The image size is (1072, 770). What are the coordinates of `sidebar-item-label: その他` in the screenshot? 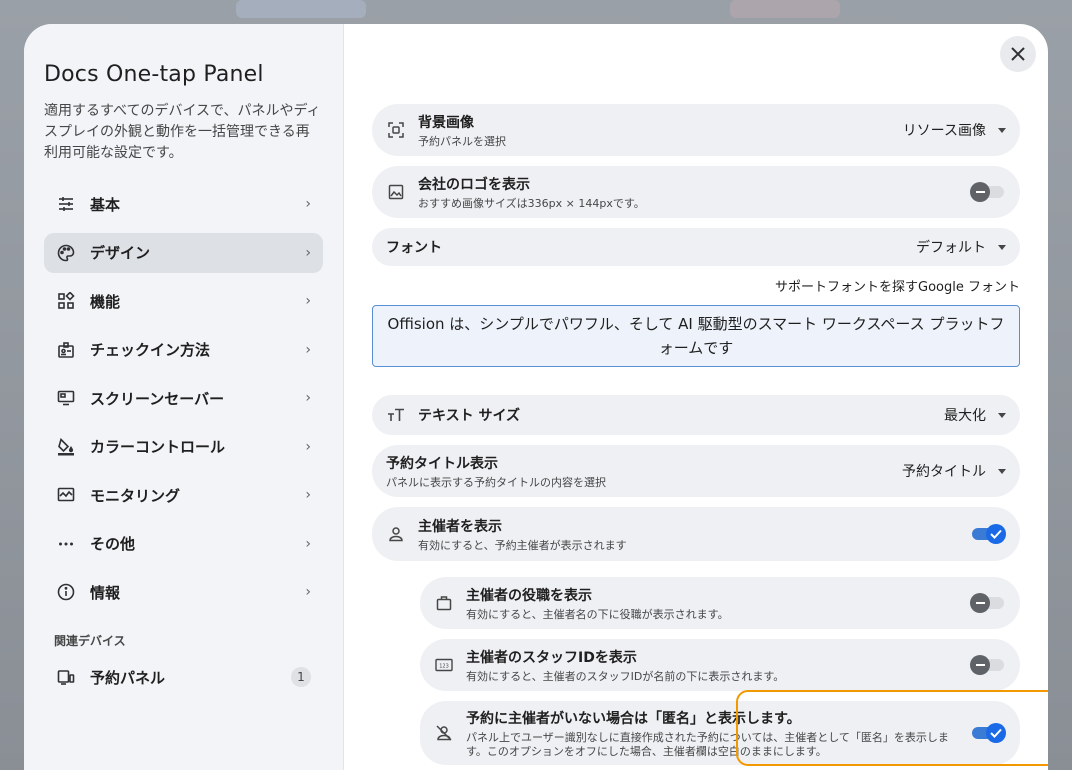 It's located at (113, 544).